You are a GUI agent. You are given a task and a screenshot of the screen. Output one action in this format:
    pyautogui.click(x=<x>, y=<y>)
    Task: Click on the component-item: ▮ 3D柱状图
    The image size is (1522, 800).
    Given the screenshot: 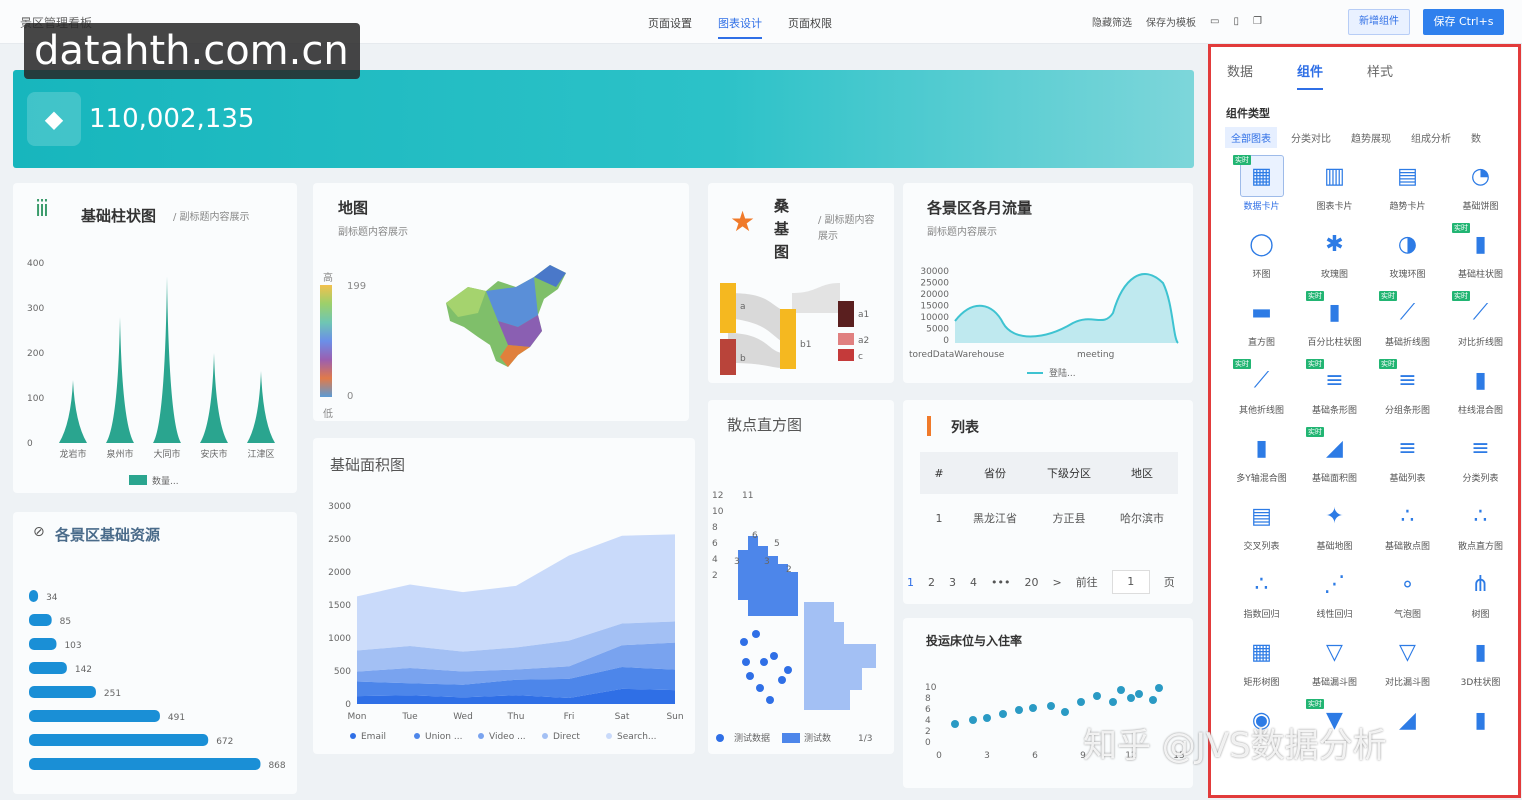 What is the action you would take?
    pyautogui.click(x=1480, y=663)
    